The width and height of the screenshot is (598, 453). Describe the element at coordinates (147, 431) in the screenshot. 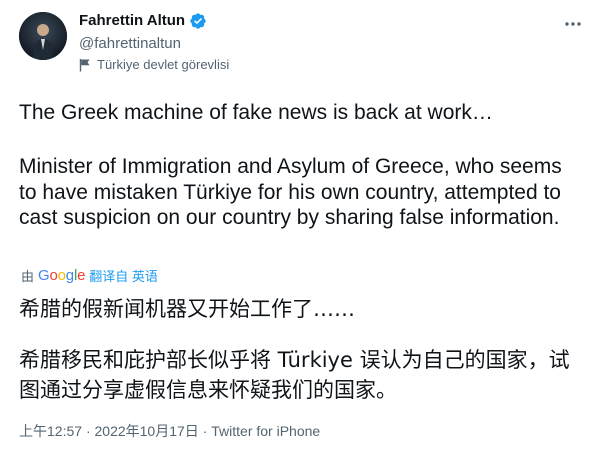

I see `tweet-date: 2022年10月17日` at that location.